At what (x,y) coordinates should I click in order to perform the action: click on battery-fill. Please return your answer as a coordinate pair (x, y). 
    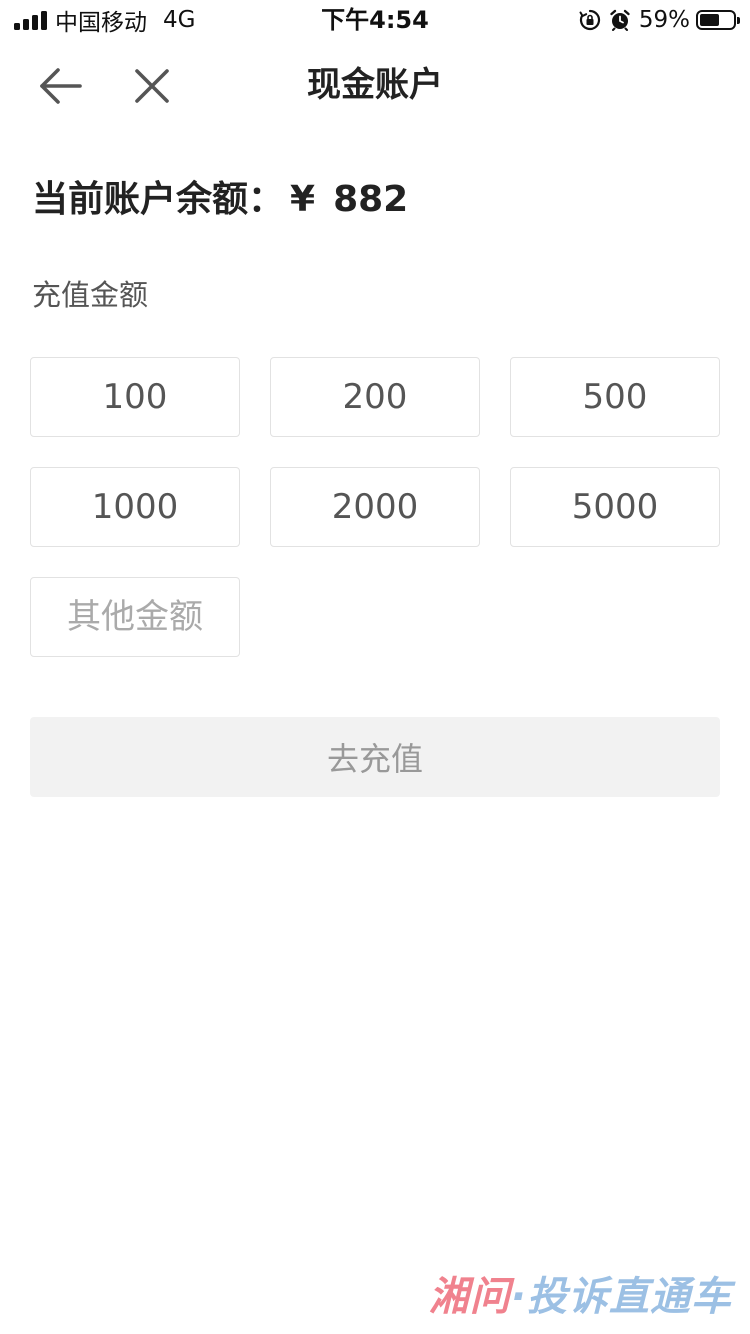
    Looking at the image, I should click on (709, 20).